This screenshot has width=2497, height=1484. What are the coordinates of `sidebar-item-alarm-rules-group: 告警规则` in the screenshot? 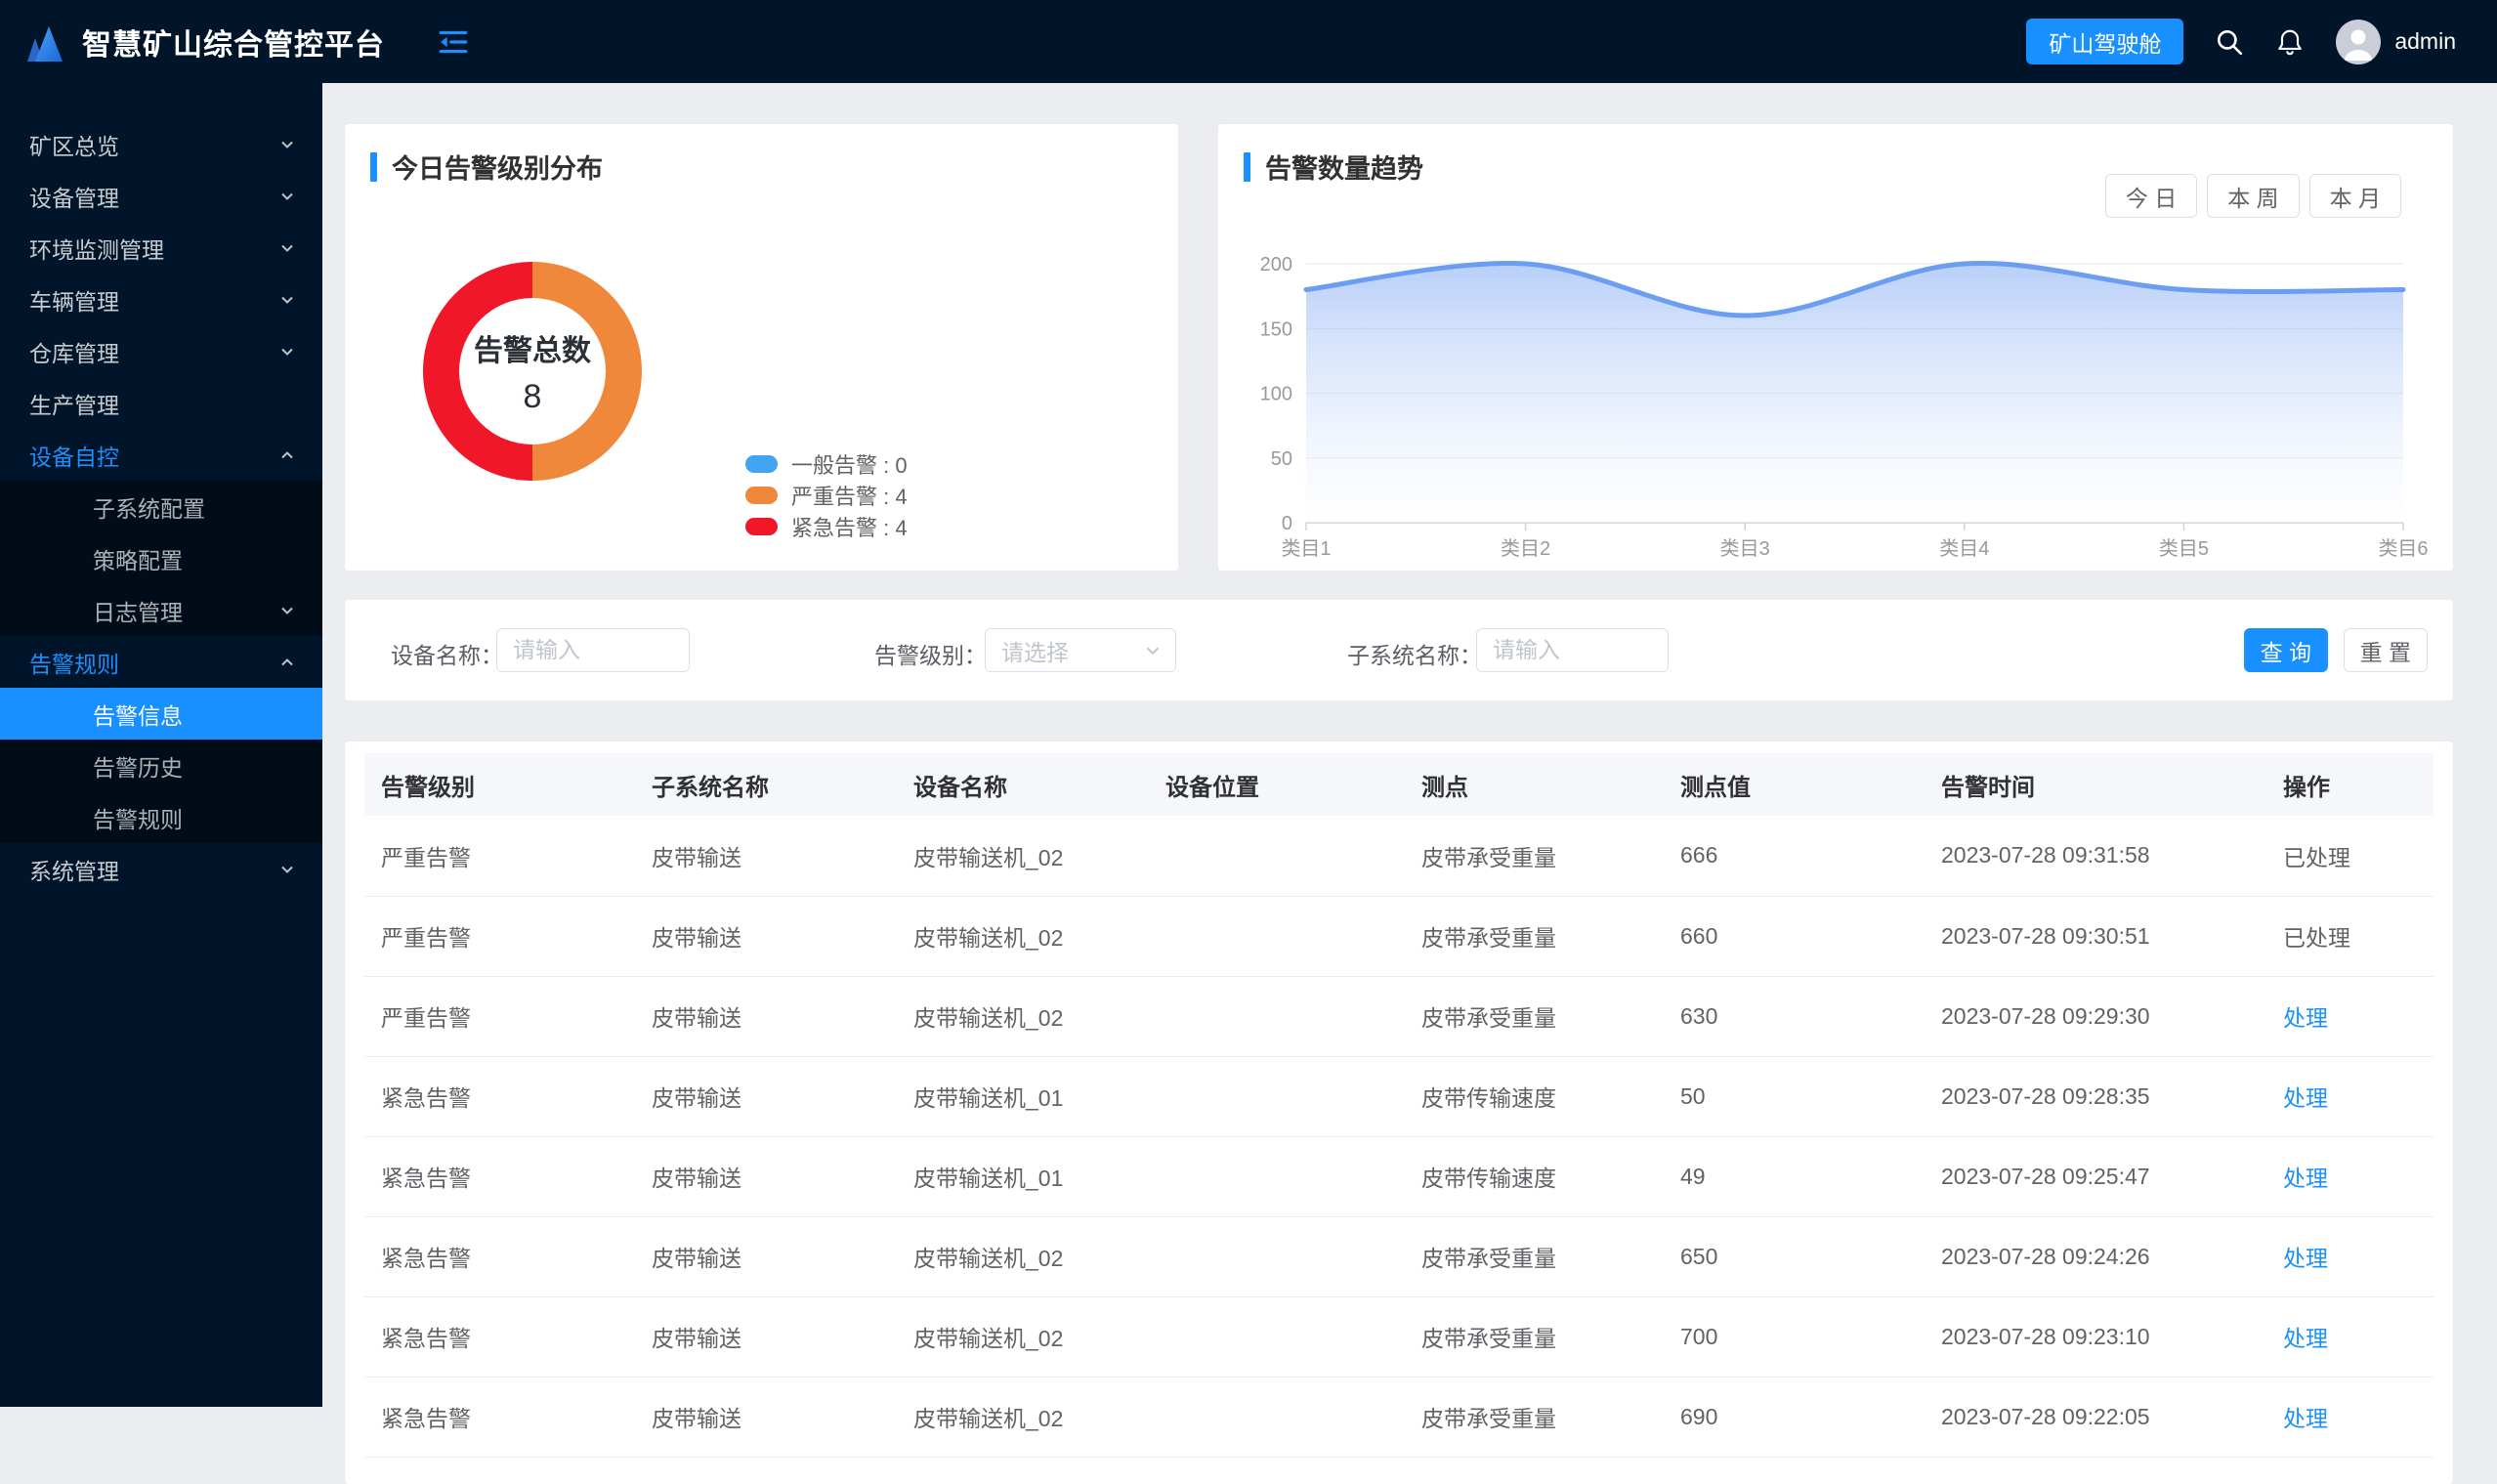 It's located at (161, 662).